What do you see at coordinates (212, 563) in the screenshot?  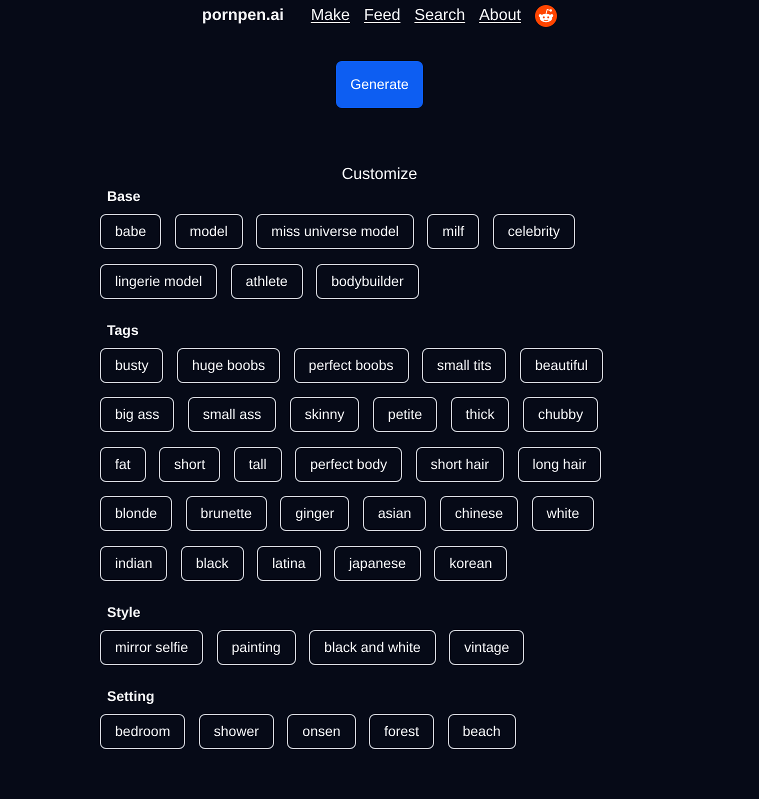 I see `tag-button: black` at bounding box center [212, 563].